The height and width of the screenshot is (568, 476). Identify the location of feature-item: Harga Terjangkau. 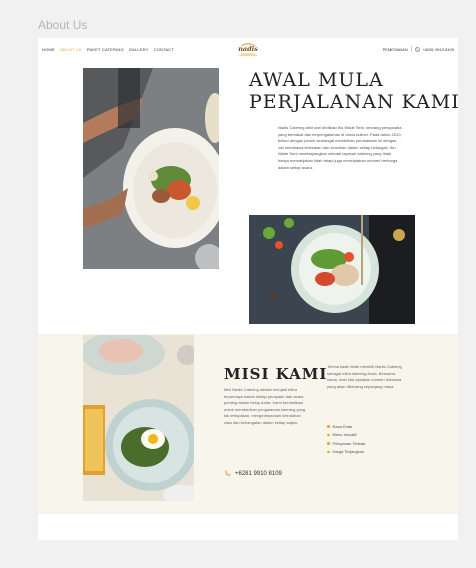
(346, 452).